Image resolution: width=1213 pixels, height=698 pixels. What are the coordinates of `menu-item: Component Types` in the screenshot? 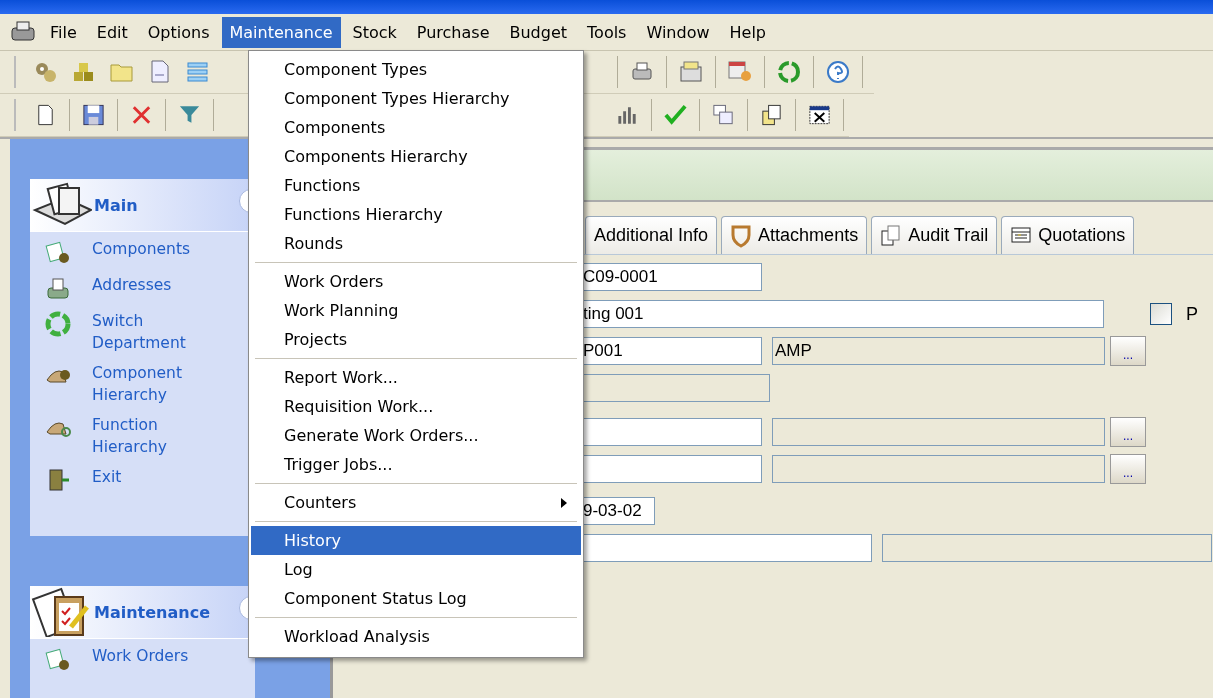 It's located at (416, 69).